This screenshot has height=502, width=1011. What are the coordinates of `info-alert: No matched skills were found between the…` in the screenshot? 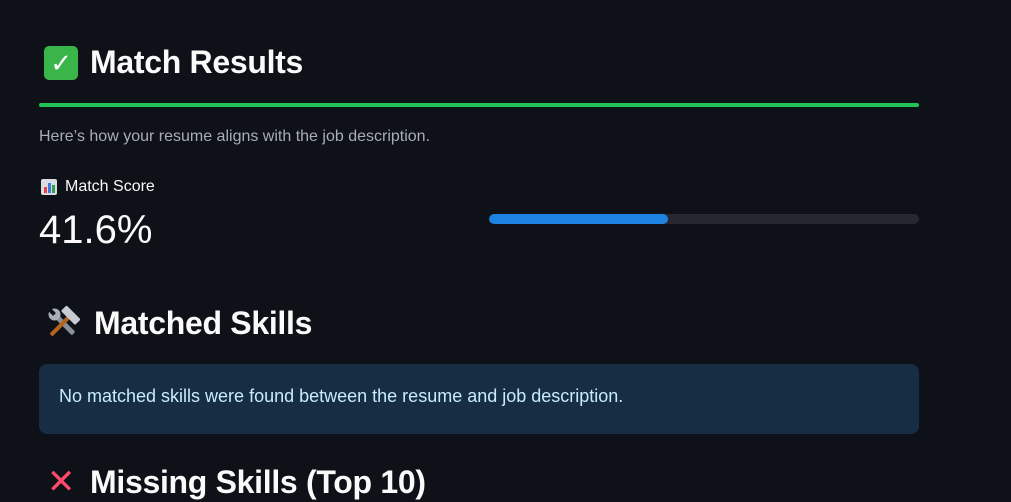 It's located at (479, 399).